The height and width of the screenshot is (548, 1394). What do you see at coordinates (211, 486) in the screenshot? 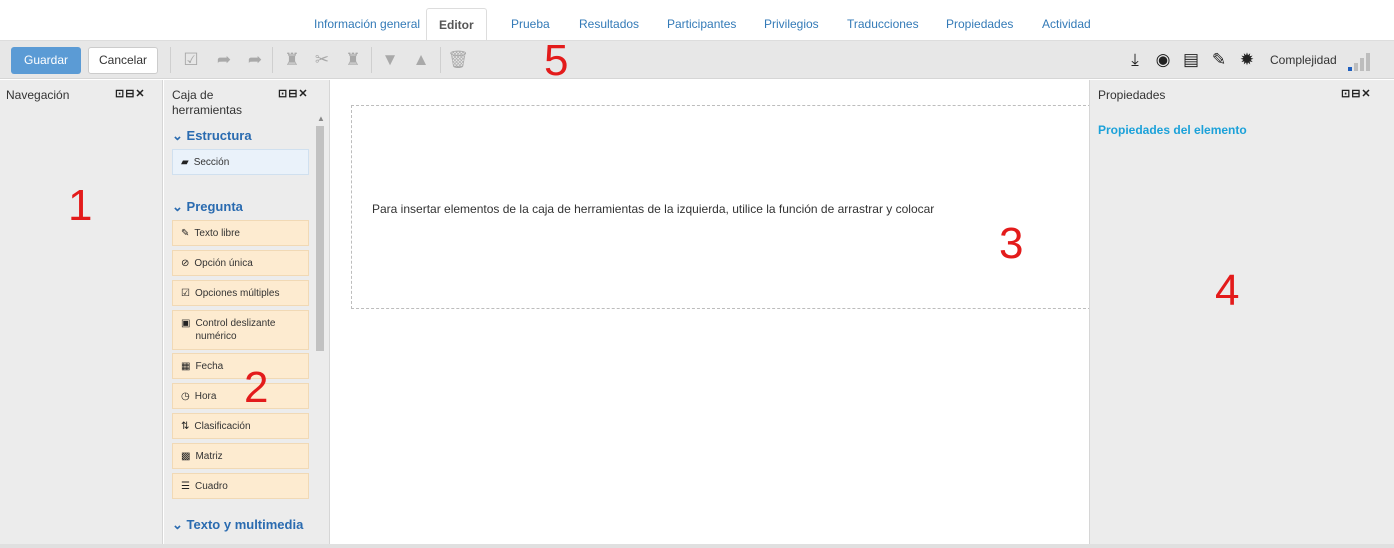
I see `tool-item-label: Cuadro` at bounding box center [211, 486].